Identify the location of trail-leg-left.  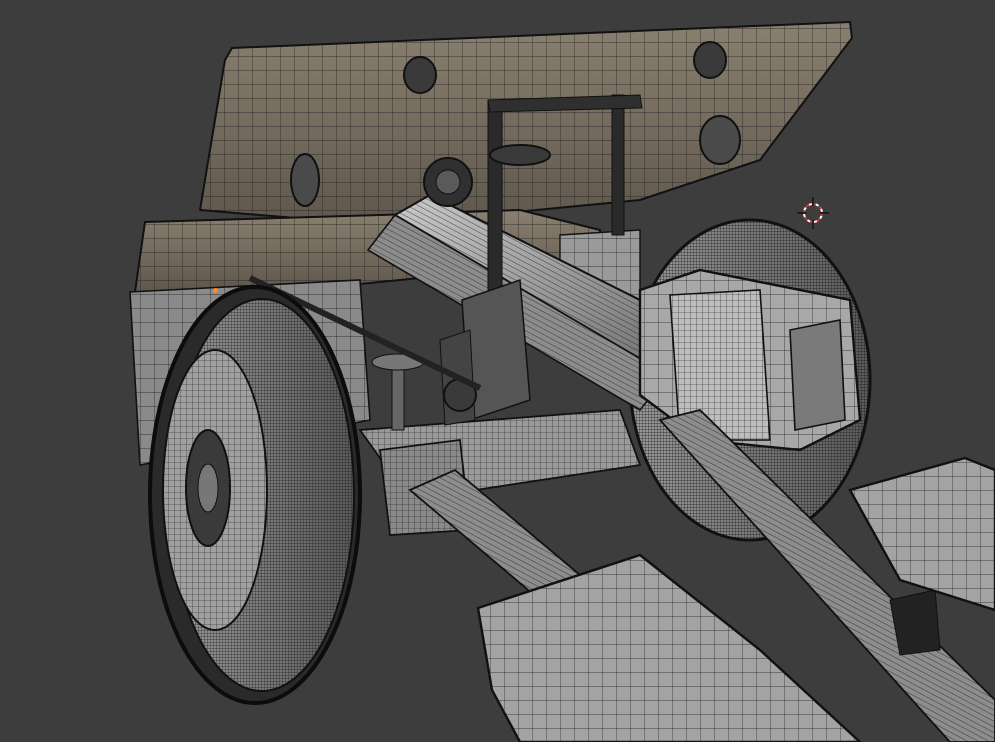
(495, 535).